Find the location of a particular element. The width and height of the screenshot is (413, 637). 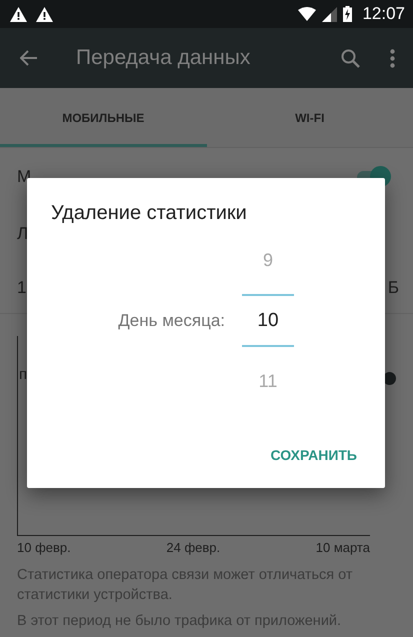

search-icon is located at coordinates (350, 58).